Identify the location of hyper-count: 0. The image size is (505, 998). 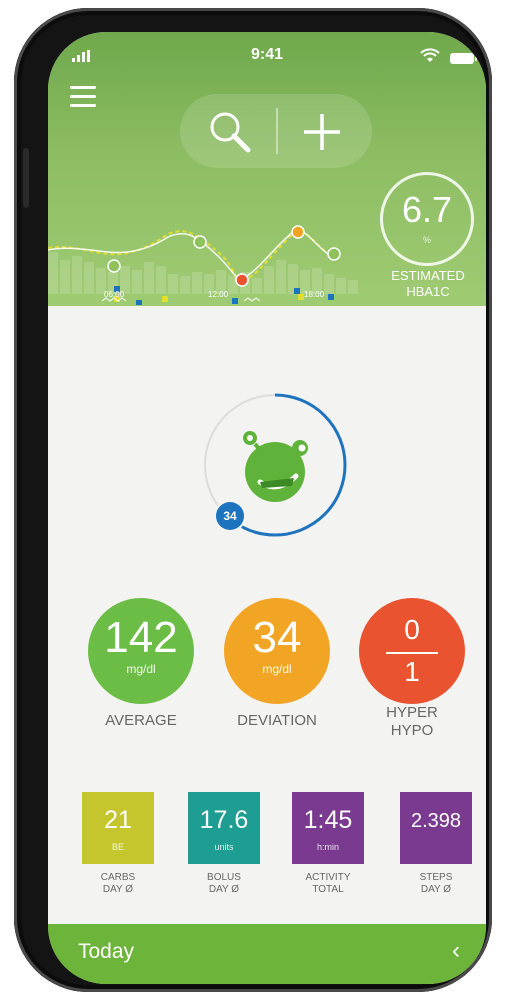
(412, 629).